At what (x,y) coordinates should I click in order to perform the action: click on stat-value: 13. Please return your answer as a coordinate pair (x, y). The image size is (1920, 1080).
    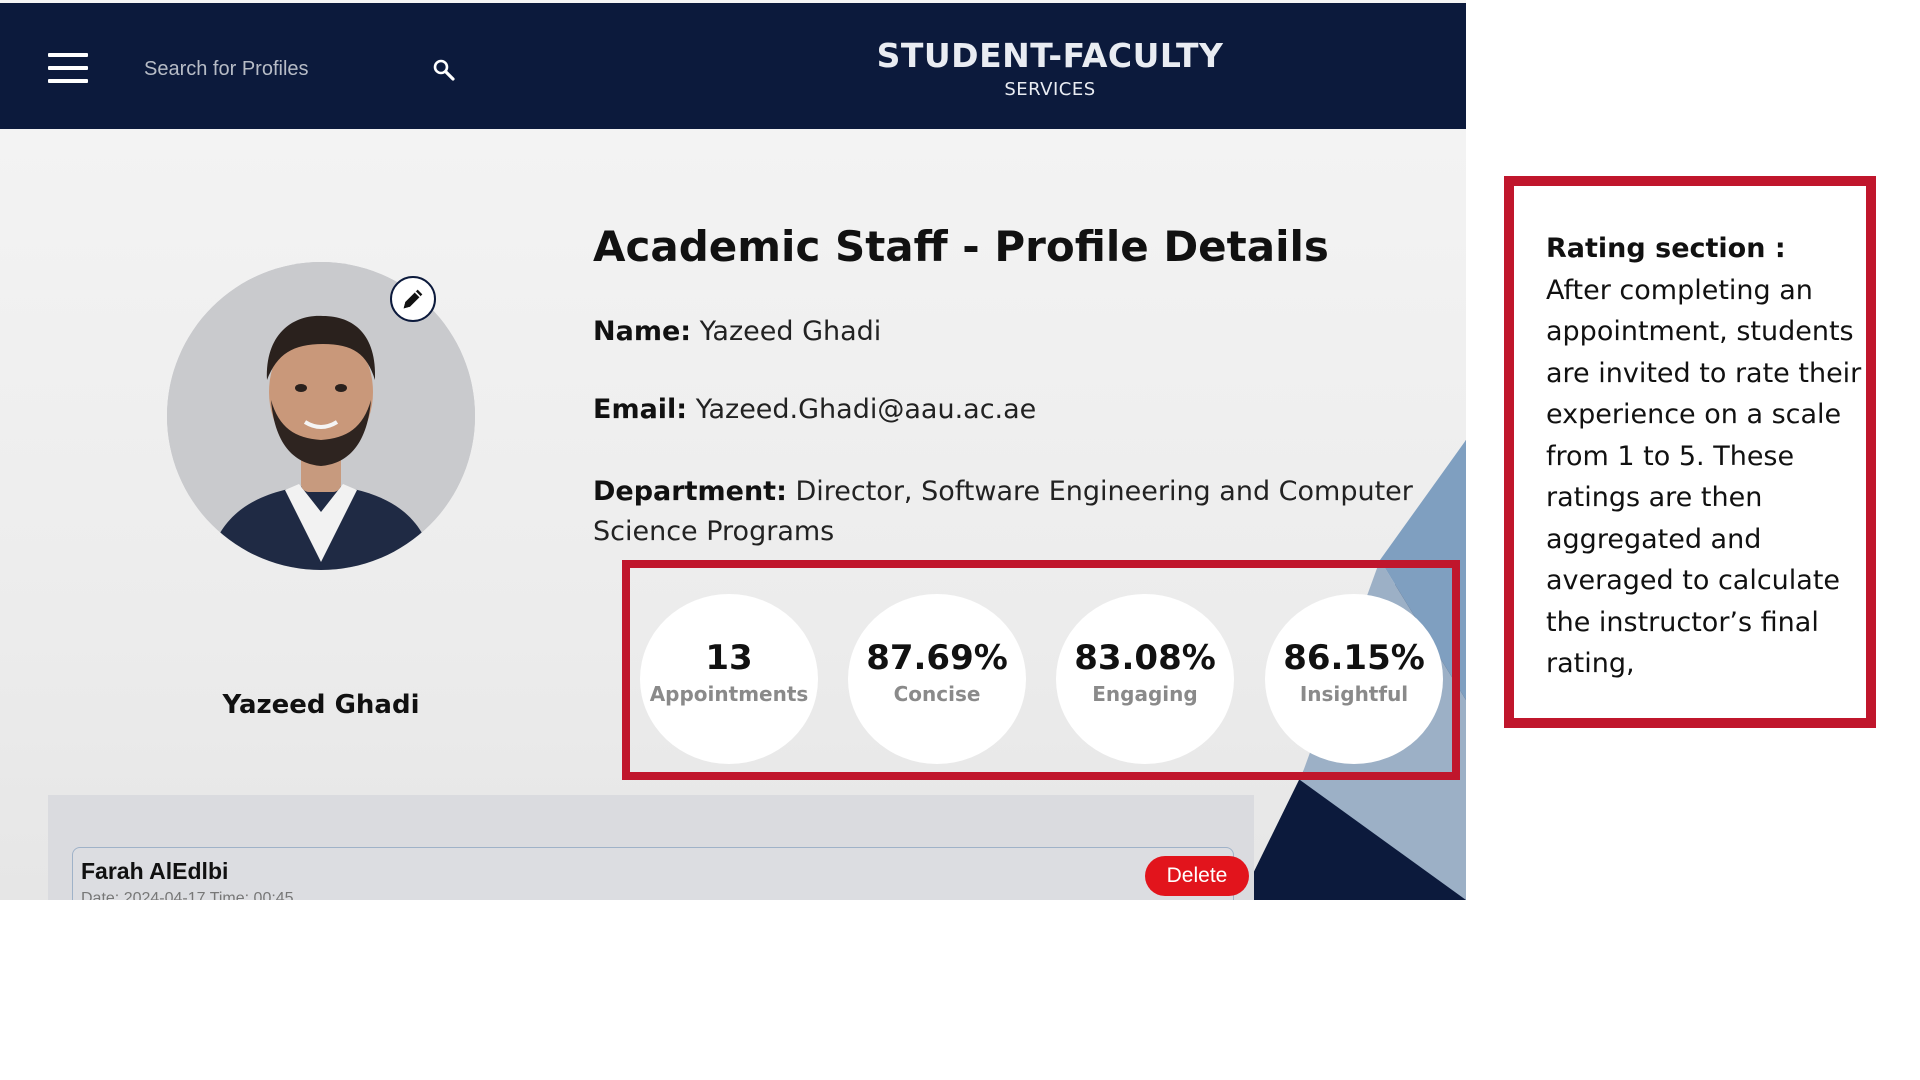
    Looking at the image, I should click on (729, 658).